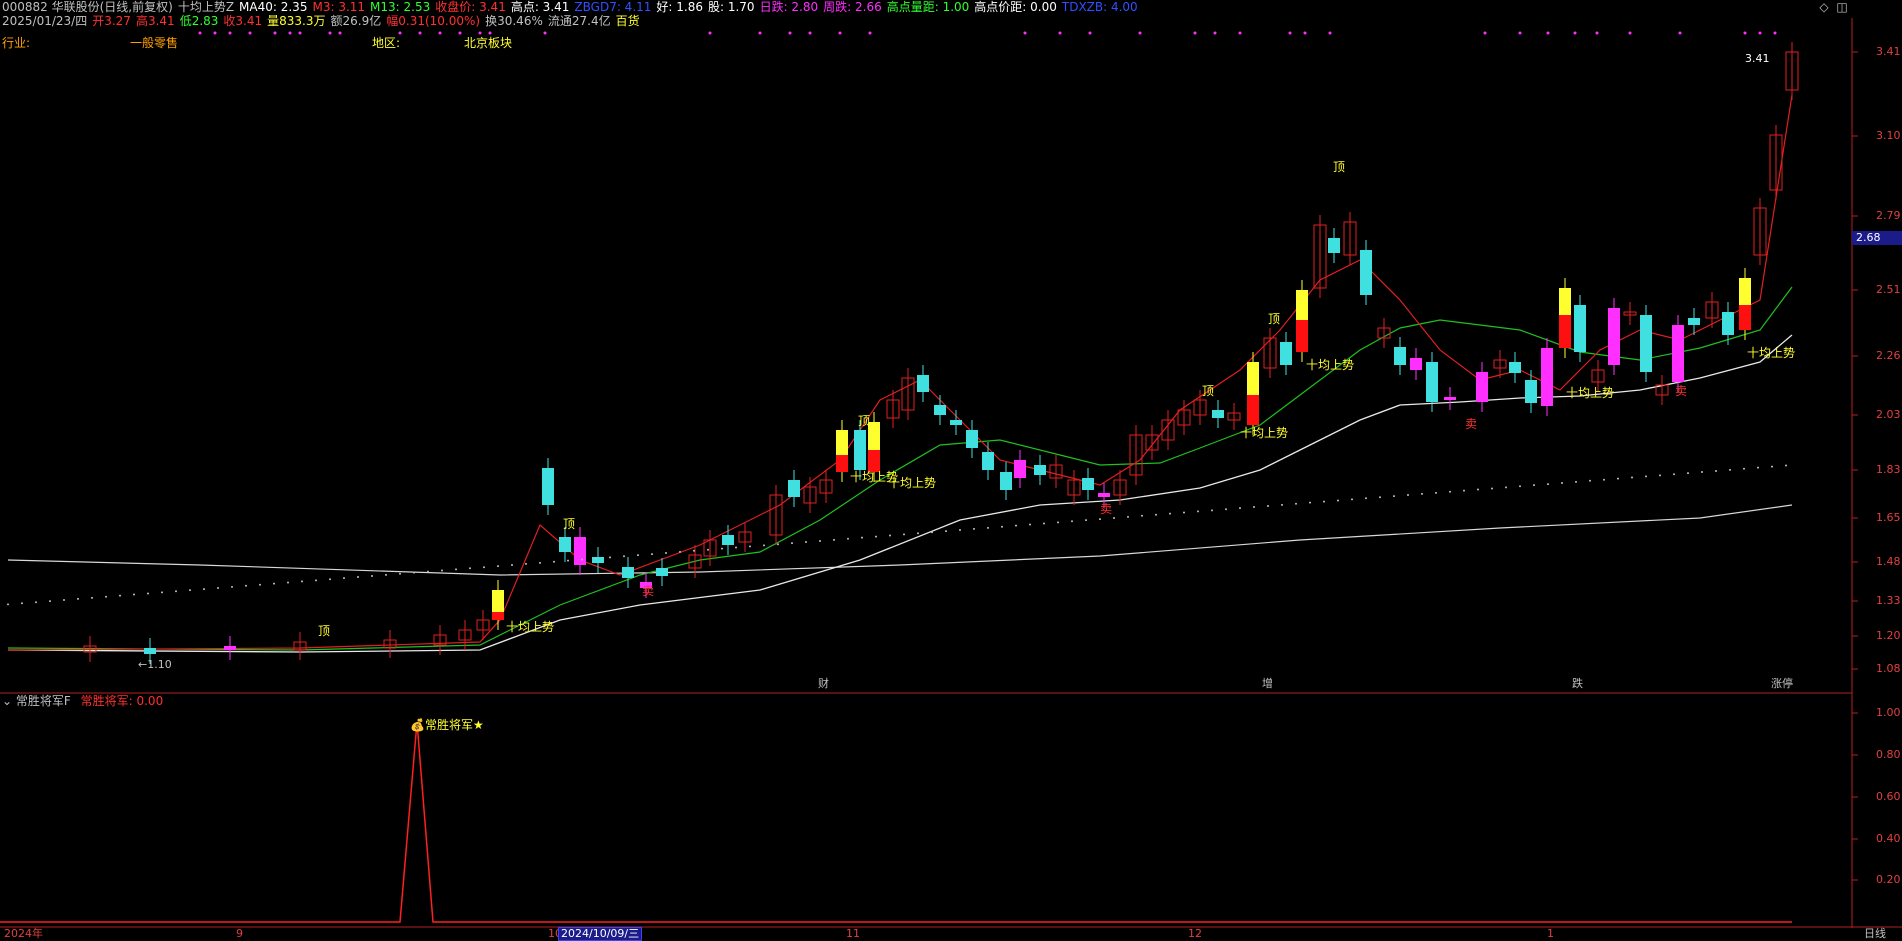 The image size is (1902, 941). What do you see at coordinates (447, 725) in the screenshot?
I see `indicator-signal-label: 💰常胜将军★` at bounding box center [447, 725].